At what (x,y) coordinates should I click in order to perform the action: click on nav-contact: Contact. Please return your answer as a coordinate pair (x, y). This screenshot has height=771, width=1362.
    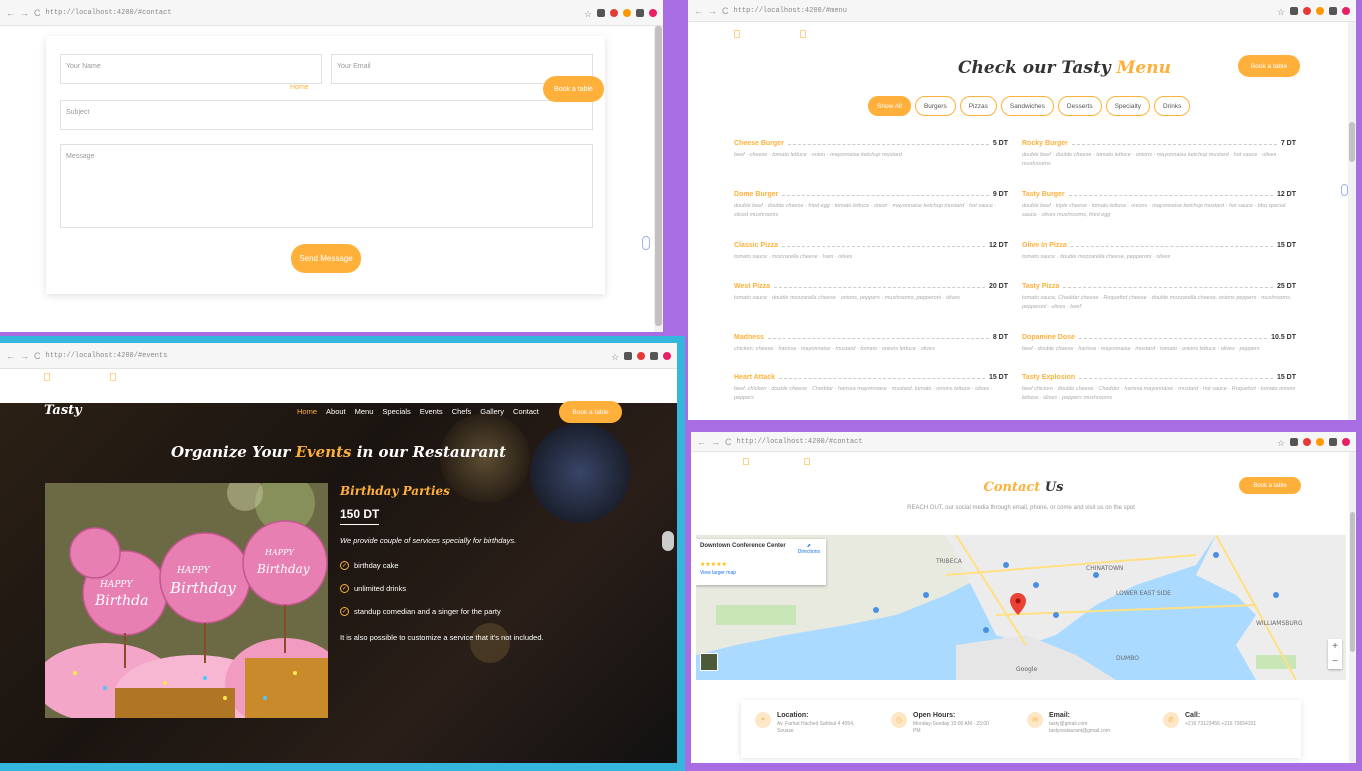
    Looking at the image, I should click on (526, 411).